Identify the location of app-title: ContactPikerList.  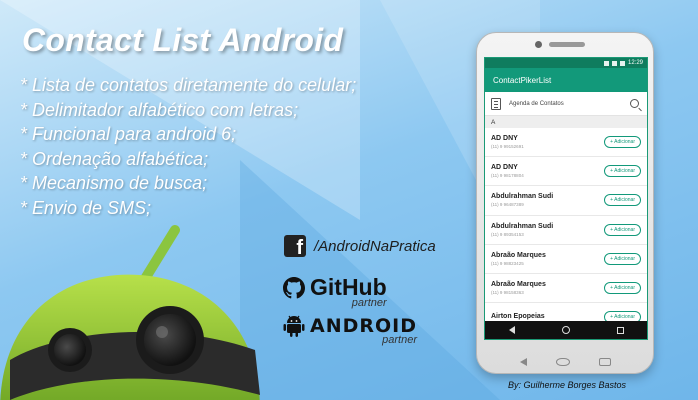
(522, 80).